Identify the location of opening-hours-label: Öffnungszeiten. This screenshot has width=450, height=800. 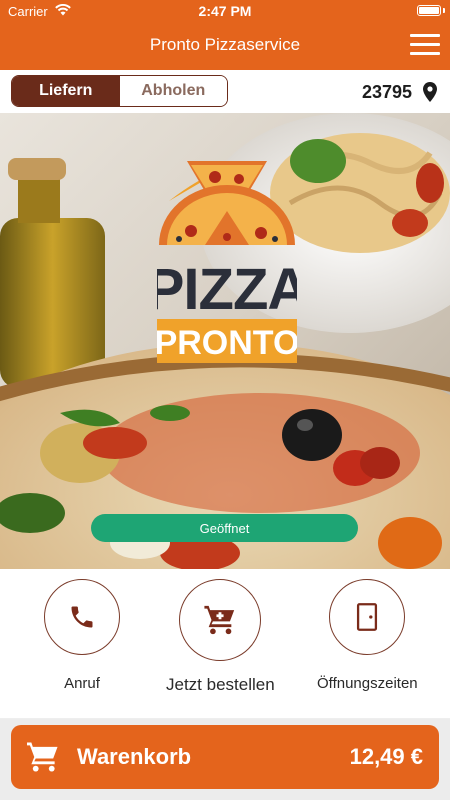
(367, 683).